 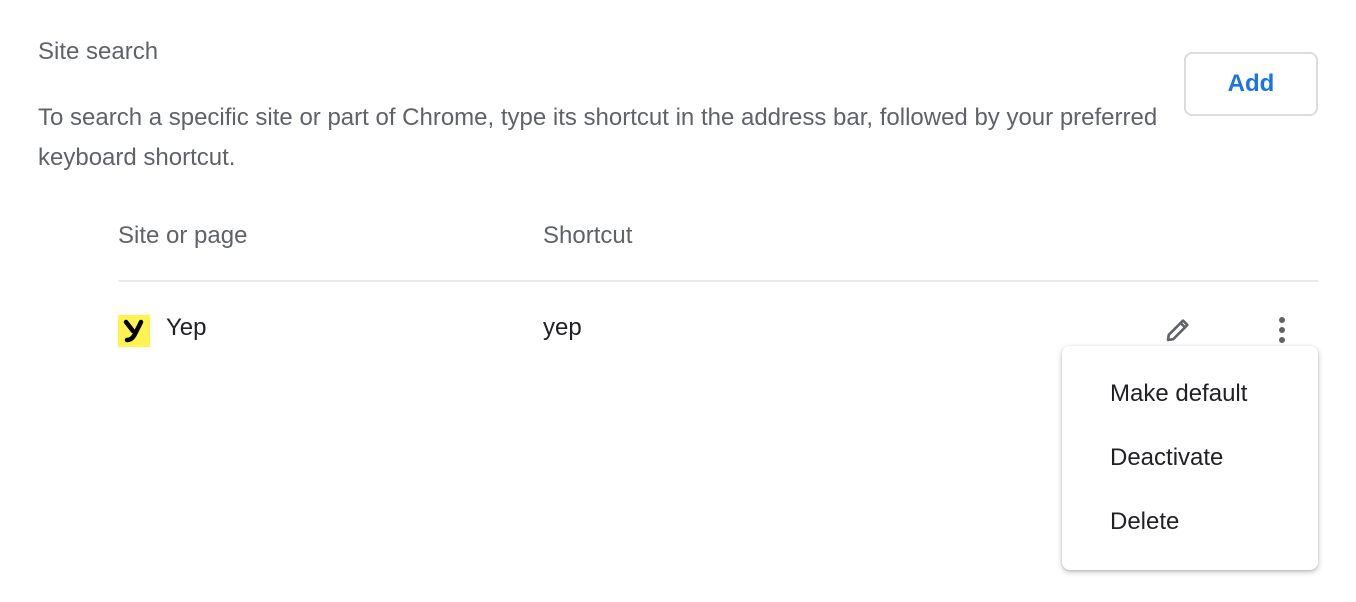 What do you see at coordinates (134, 331) in the screenshot?
I see `yep-favicon-icon` at bounding box center [134, 331].